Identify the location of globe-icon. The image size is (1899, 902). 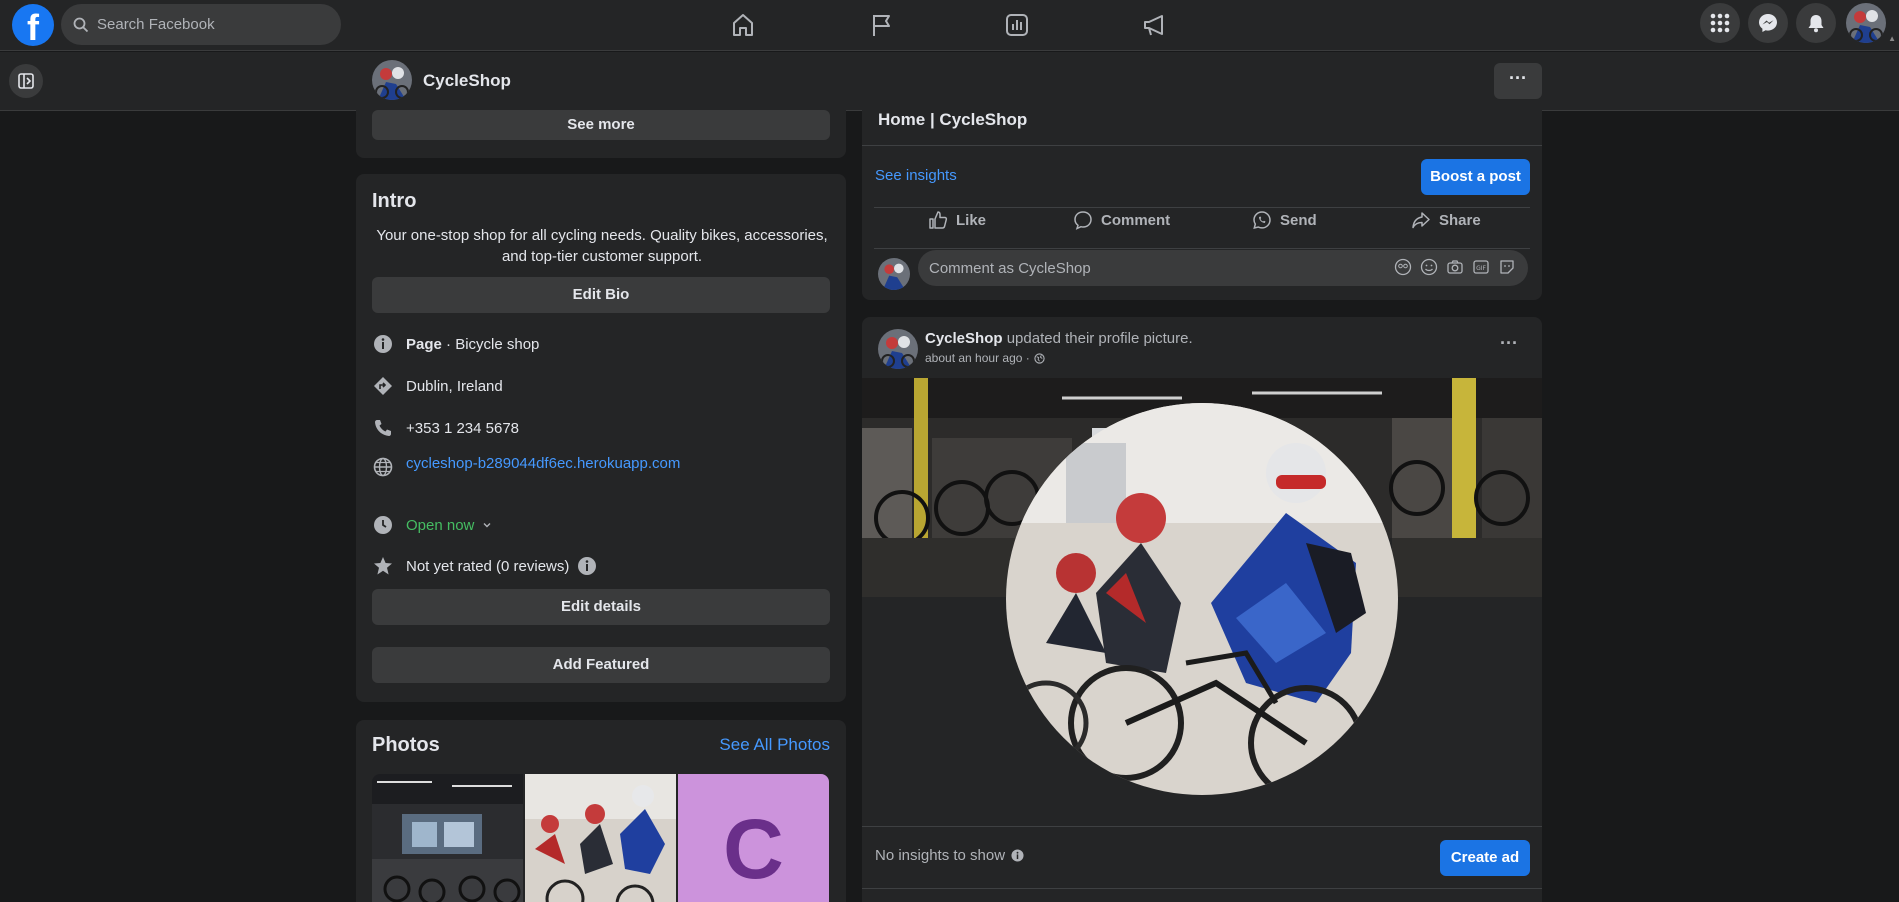
(383, 467).